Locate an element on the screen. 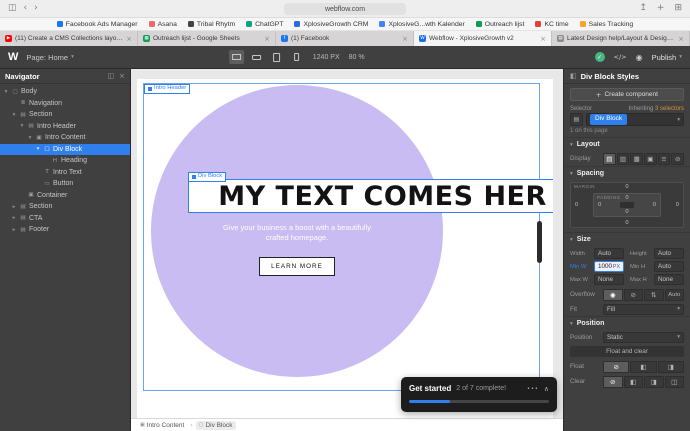 The width and height of the screenshot is (690, 431). clear-left-icon: ◧ is located at coordinates (633, 381).